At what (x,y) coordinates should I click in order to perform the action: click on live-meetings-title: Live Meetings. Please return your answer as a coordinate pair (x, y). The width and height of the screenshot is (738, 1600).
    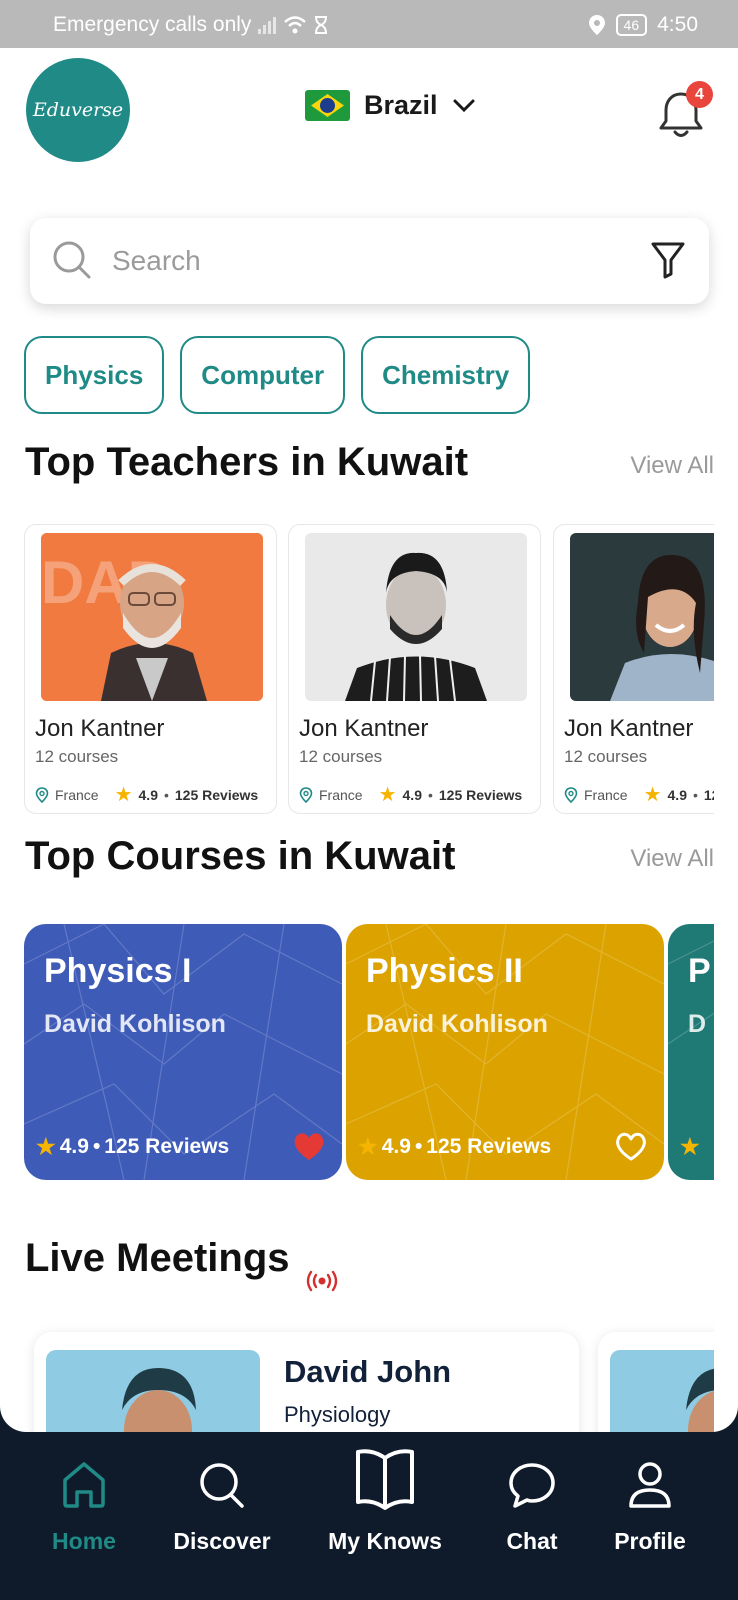
    Looking at the image, I should click on (157, 1258).